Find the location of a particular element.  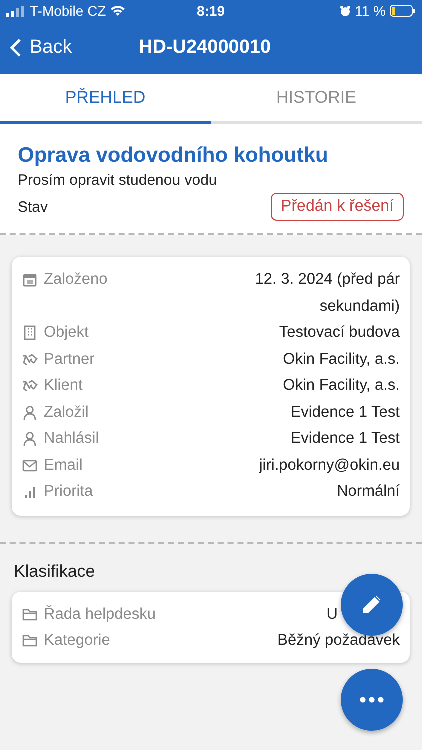

field-label: Email is located at coordinates (63, 466).